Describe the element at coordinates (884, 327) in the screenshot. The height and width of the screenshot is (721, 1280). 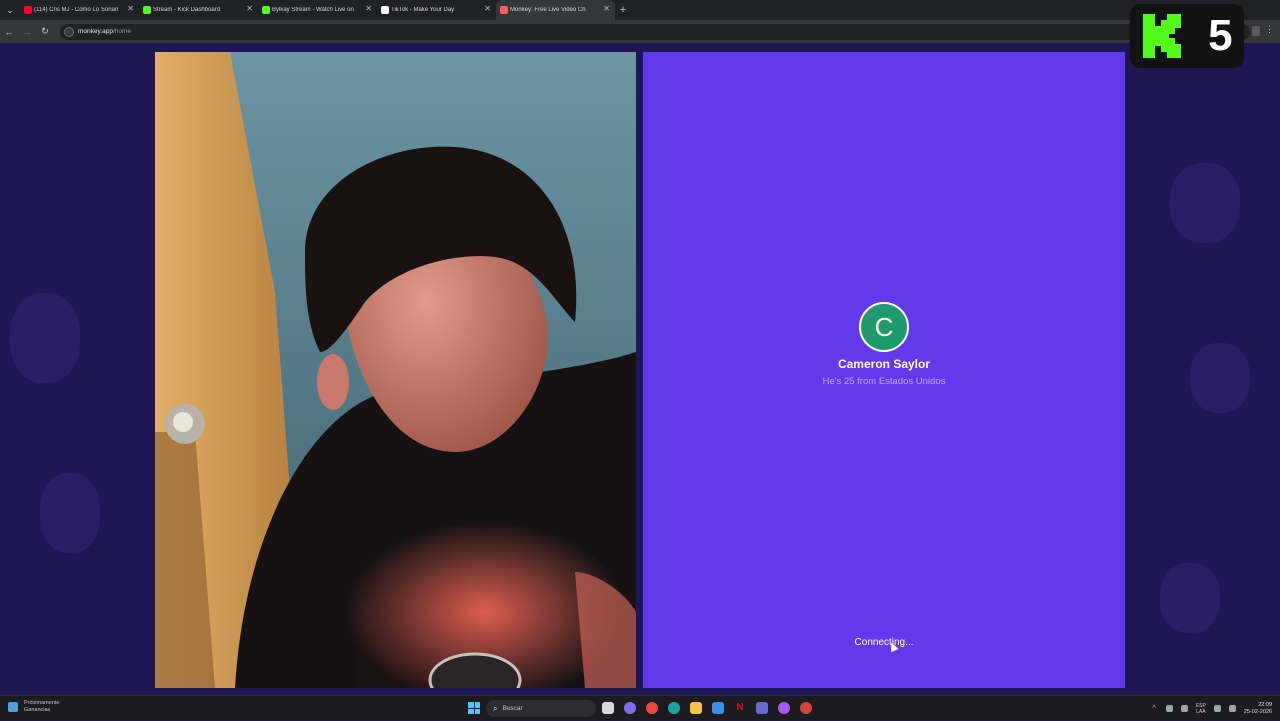
I see `remote-user-avatar: C` at that location.